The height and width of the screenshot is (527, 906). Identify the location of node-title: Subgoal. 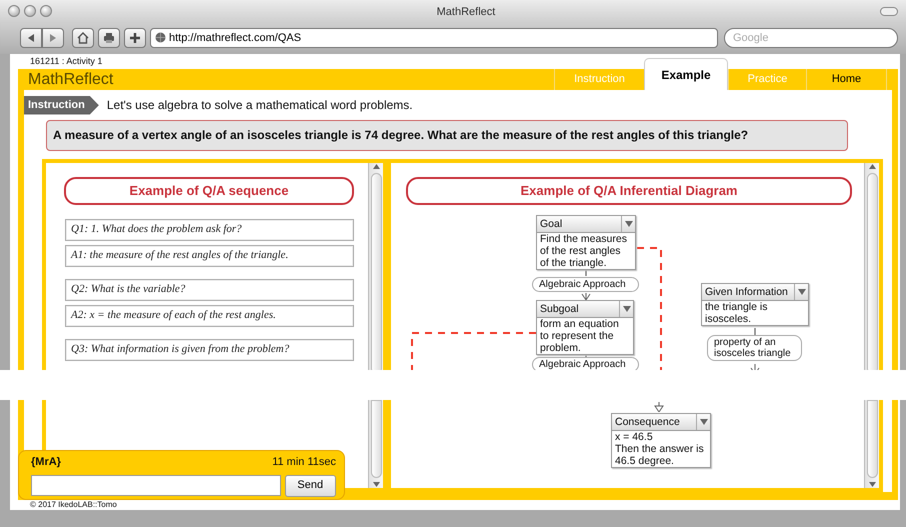
(559, 309).